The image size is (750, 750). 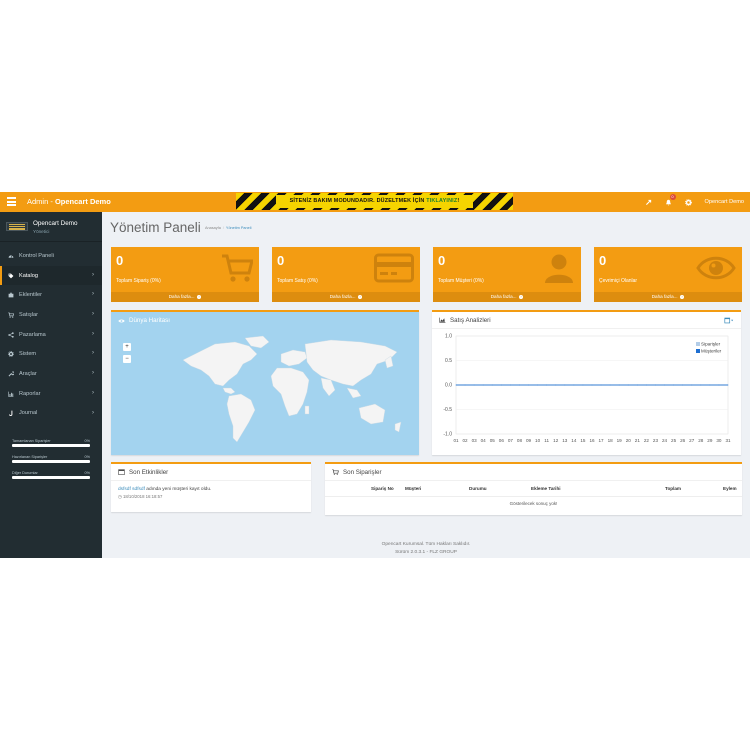 I want to click on x-tick-label: 25, so click(x=674, y=440).